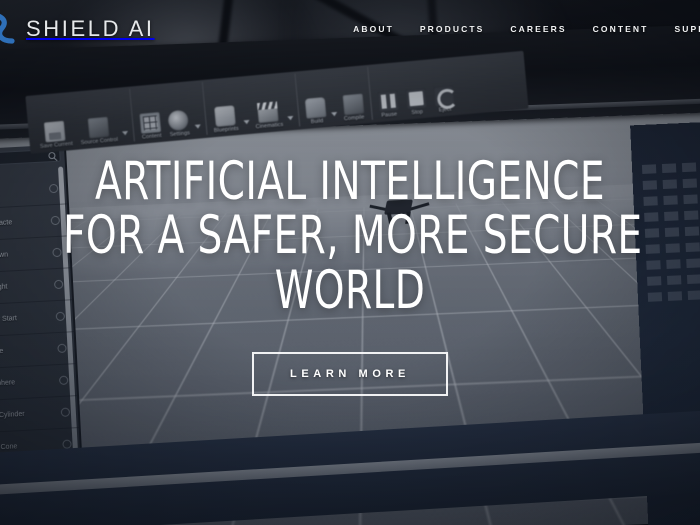  What do you see at coordinates (350, 181) in the screenshot?
I see `hero-headline-line: ARTIFICIAL INTELLIGENCE` at bounding box center [350, 181].